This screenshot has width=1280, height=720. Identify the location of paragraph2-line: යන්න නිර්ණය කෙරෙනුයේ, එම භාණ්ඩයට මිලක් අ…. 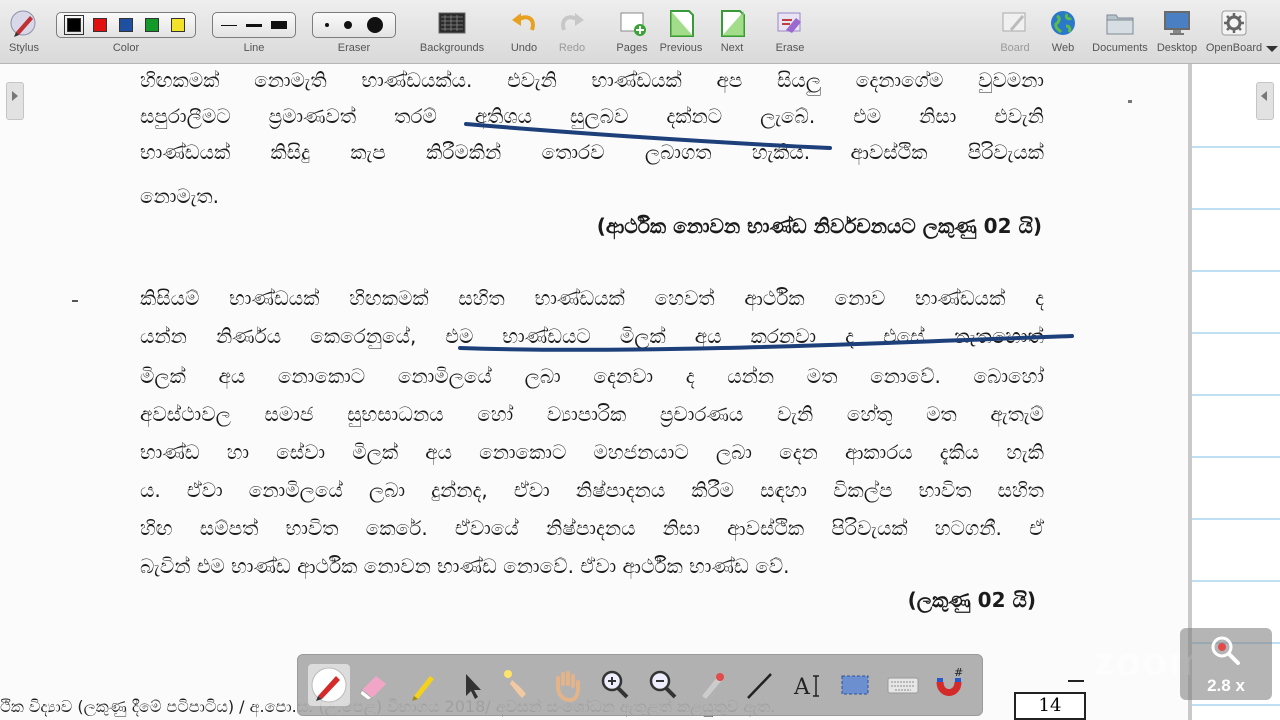
(592, 336).